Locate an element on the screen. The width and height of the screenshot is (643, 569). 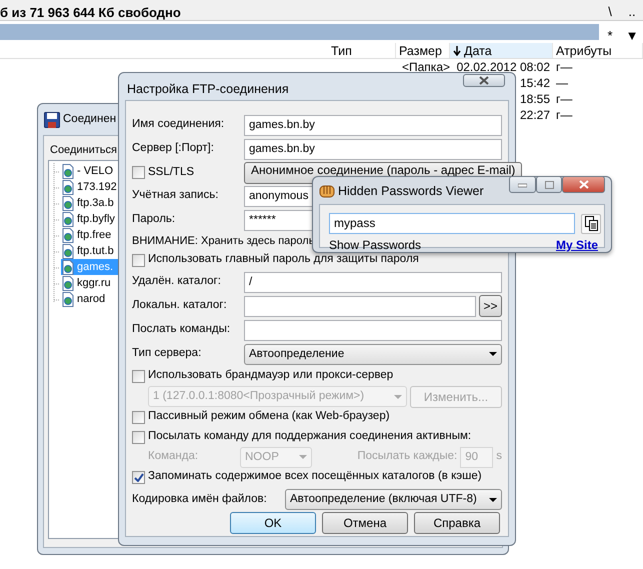
window-title: Соединен is located at coordinates (89, 119).